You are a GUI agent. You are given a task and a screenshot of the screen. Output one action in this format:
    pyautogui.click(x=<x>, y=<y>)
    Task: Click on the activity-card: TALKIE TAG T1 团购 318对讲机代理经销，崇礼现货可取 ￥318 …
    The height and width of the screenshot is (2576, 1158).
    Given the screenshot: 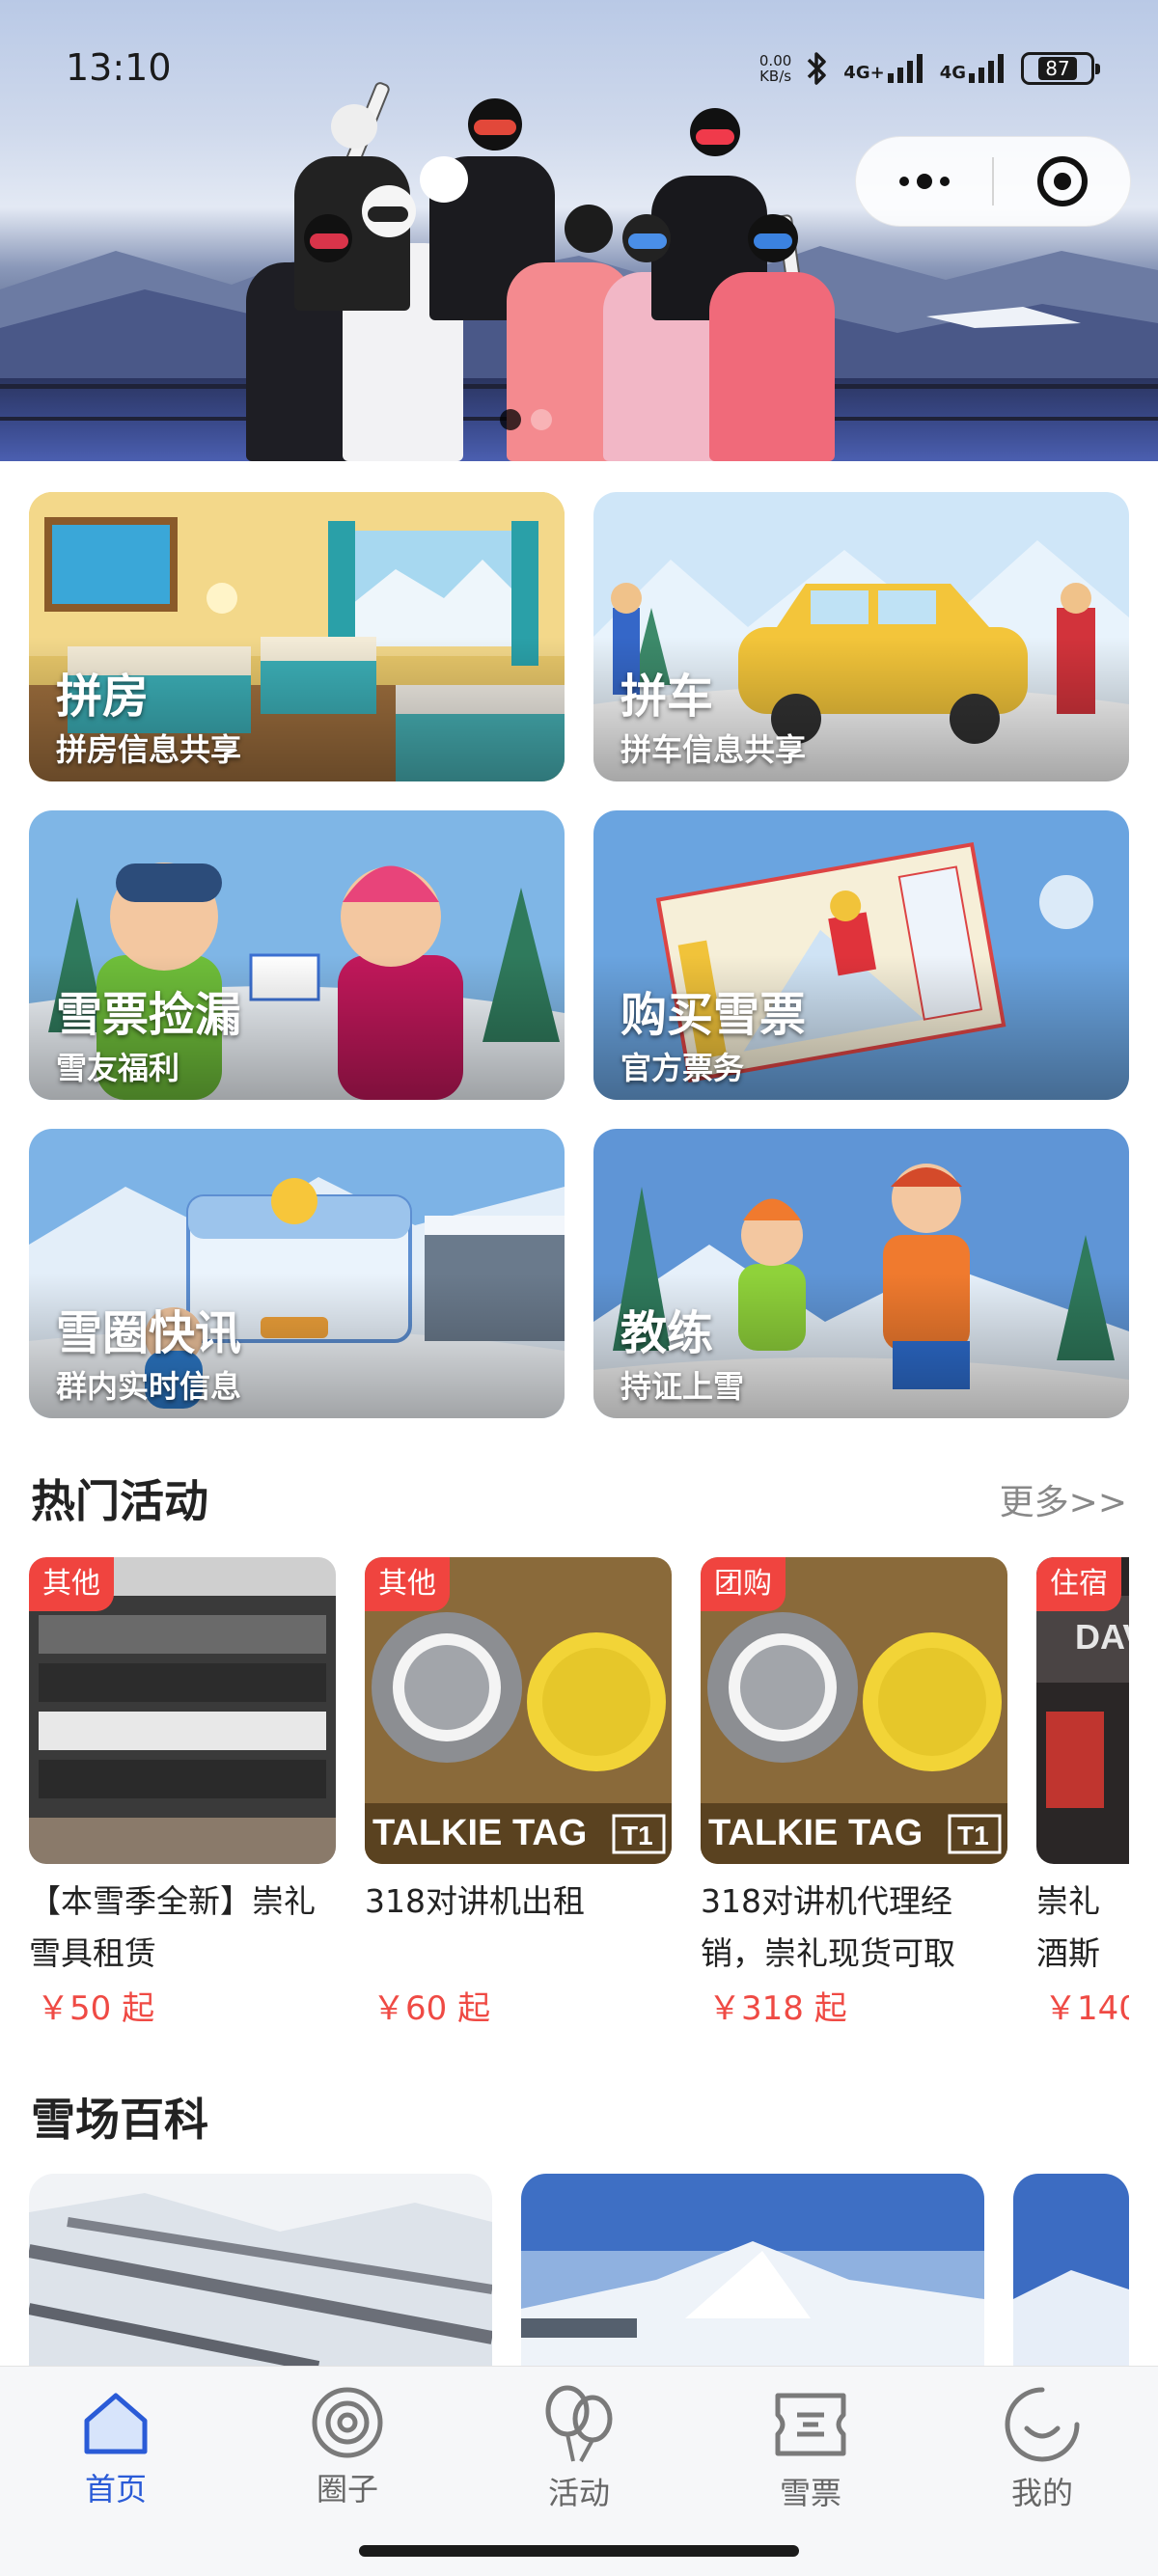 What is the action you would take?
    pyautogui.click(x=854, y=1792)
    